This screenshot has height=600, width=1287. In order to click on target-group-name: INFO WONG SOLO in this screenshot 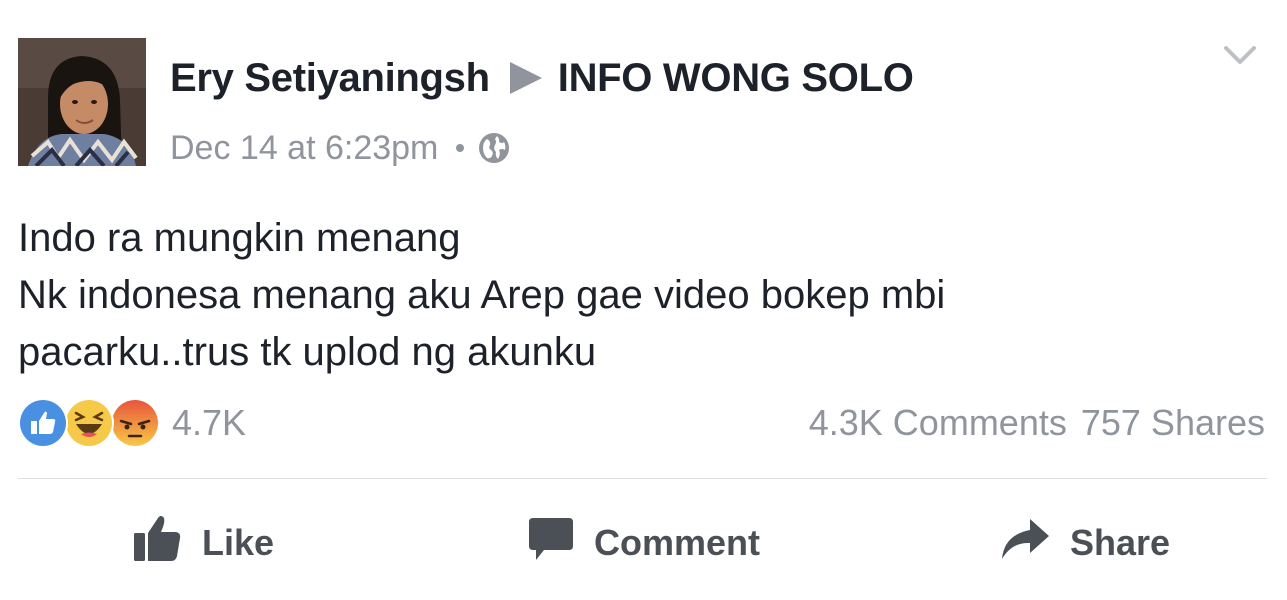, I will do `click(736, 78)`.